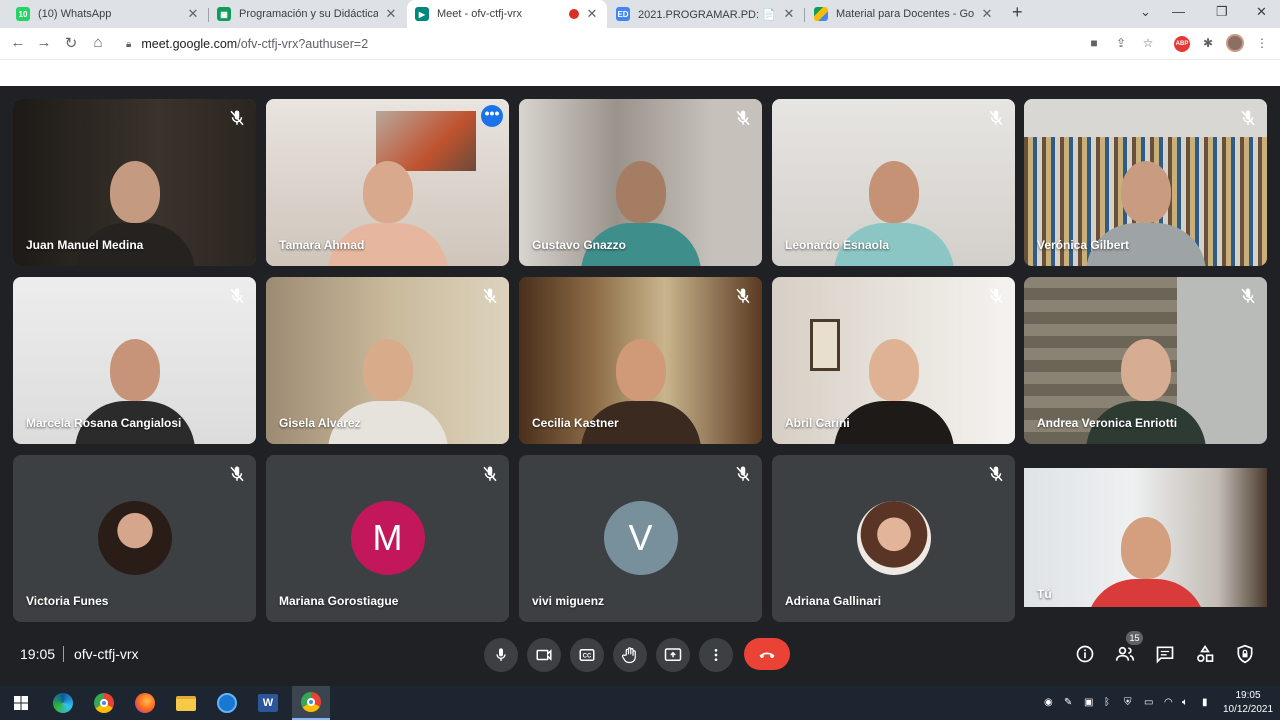 The width and height of the screenshot is (1280, 720). Describe the element at coordinates (1088, 702) in the screenshot. I see `tray-app-icon: ▣` at that location.